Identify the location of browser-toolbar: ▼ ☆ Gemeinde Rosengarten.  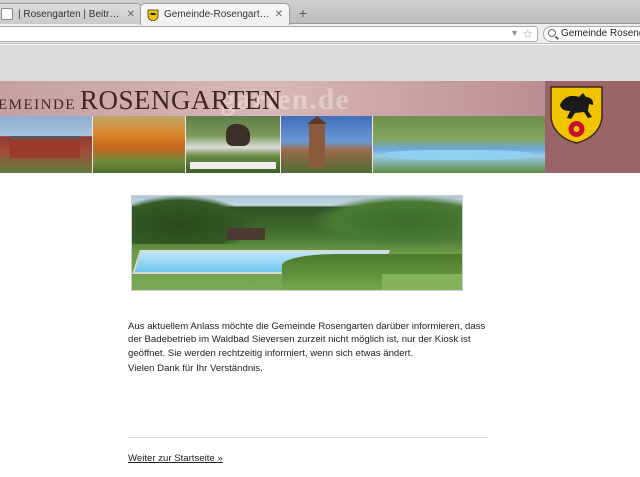
(320, 34).